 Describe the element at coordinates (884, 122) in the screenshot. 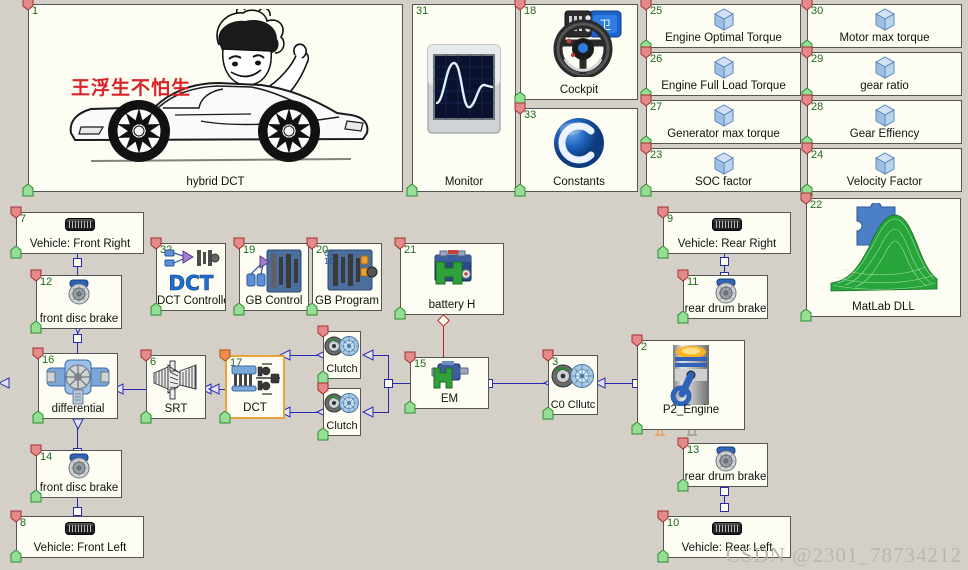

I see `block-gear-effiency: 28 Gear Effiency` at that location.